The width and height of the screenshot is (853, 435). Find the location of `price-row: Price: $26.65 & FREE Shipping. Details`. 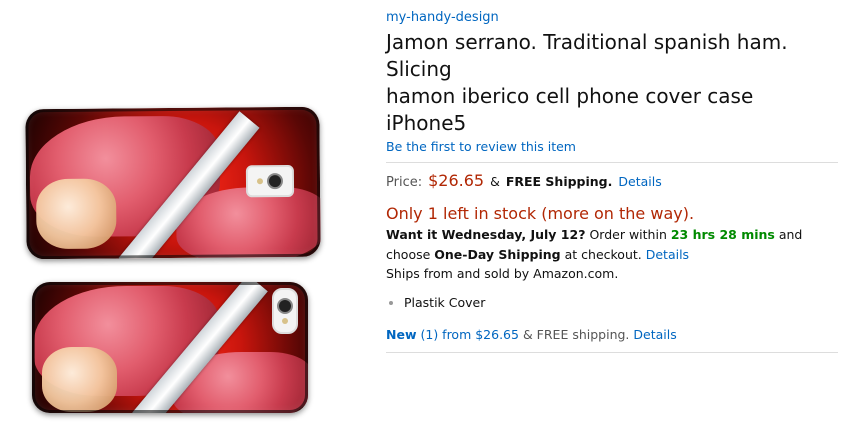

price-row: Price: $26.65 & FREE Shipping. Details is located at coordinates (612, 180).